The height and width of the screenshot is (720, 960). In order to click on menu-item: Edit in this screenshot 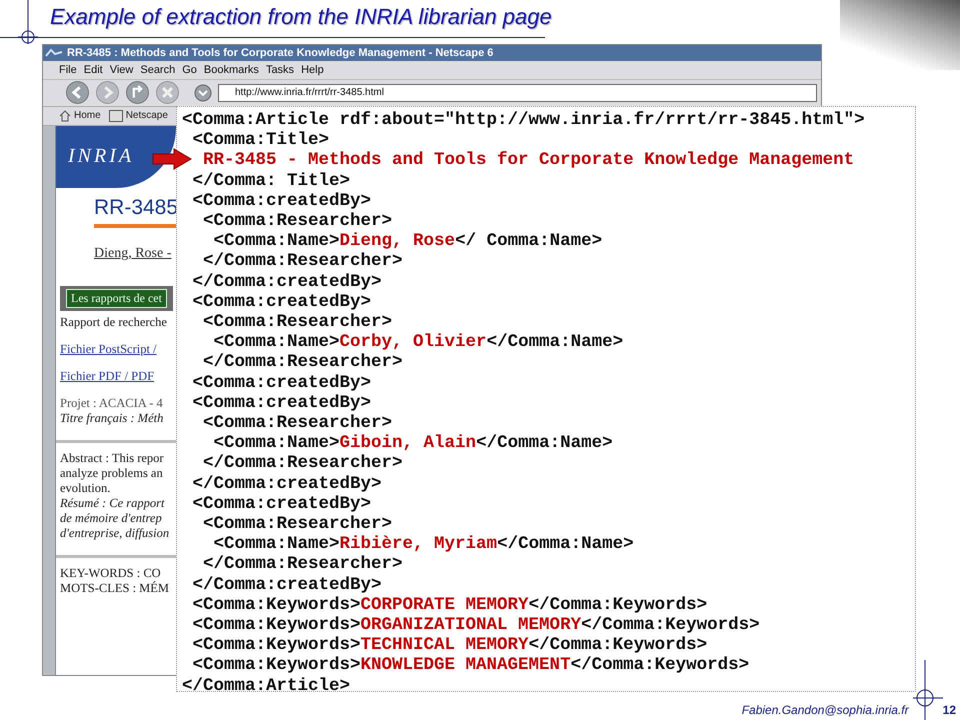, I will do `click(93, 70)`.